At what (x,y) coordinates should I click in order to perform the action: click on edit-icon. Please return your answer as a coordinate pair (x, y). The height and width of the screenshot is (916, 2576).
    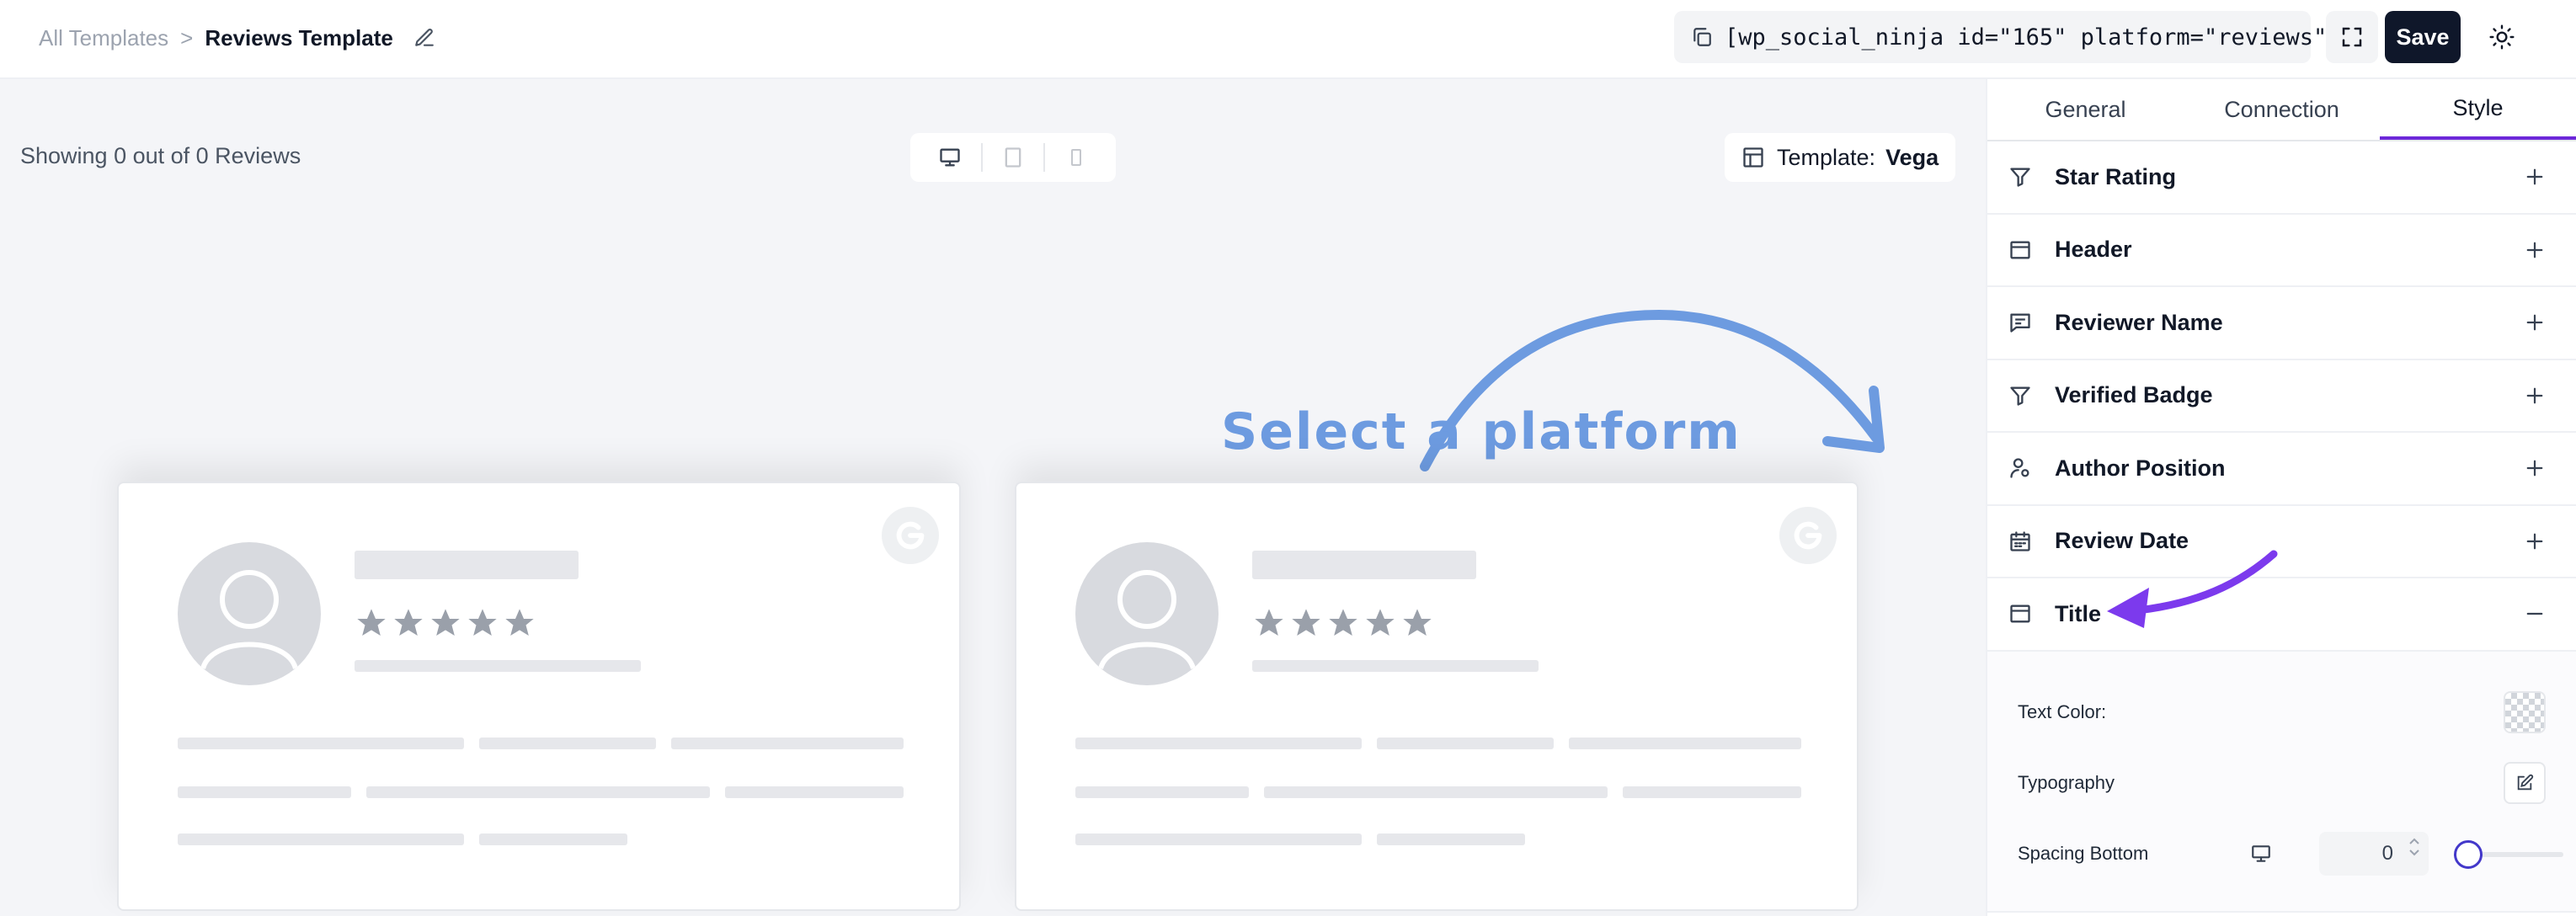
    Looking at the image, I should click on (2525, 782).